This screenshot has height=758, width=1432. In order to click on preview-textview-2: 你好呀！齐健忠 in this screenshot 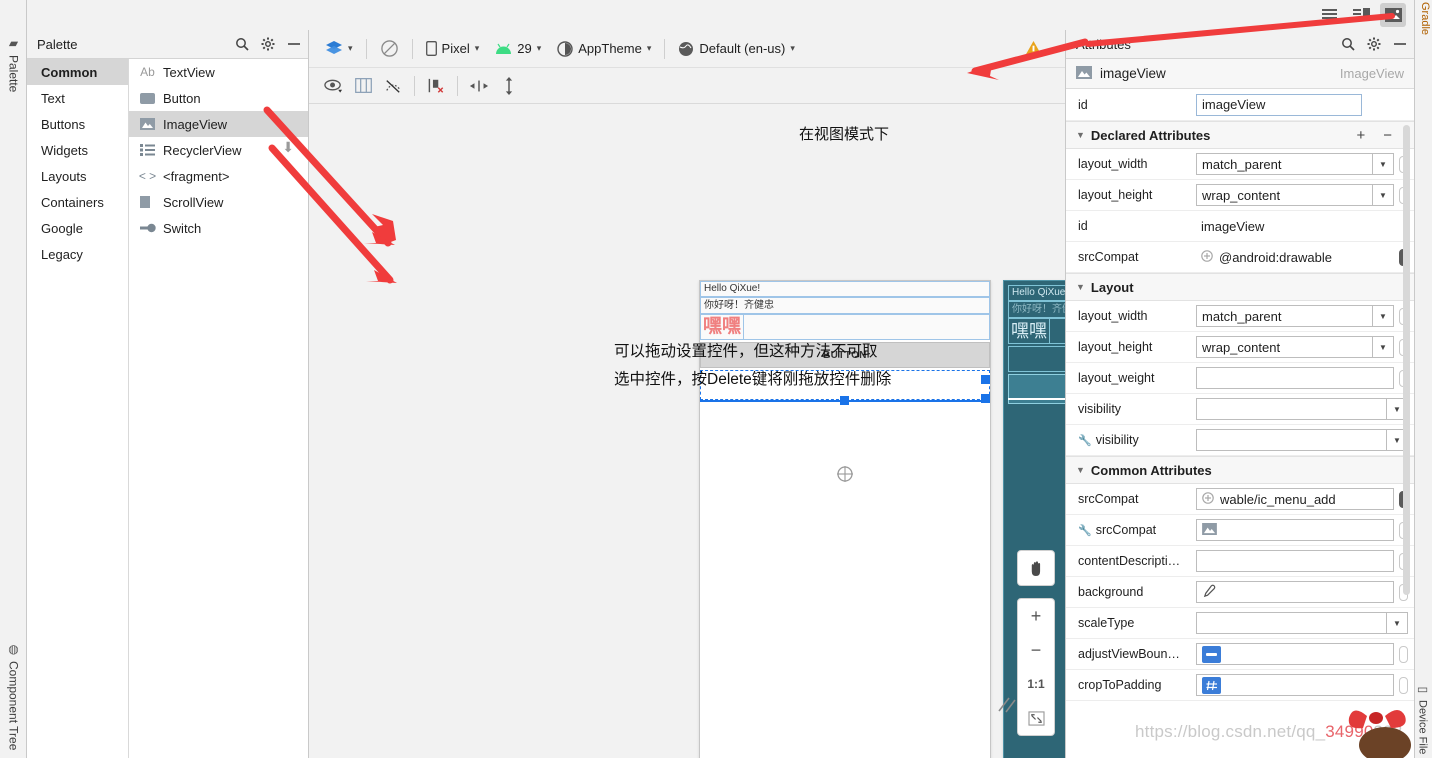, I will do `click(845, 305)`.